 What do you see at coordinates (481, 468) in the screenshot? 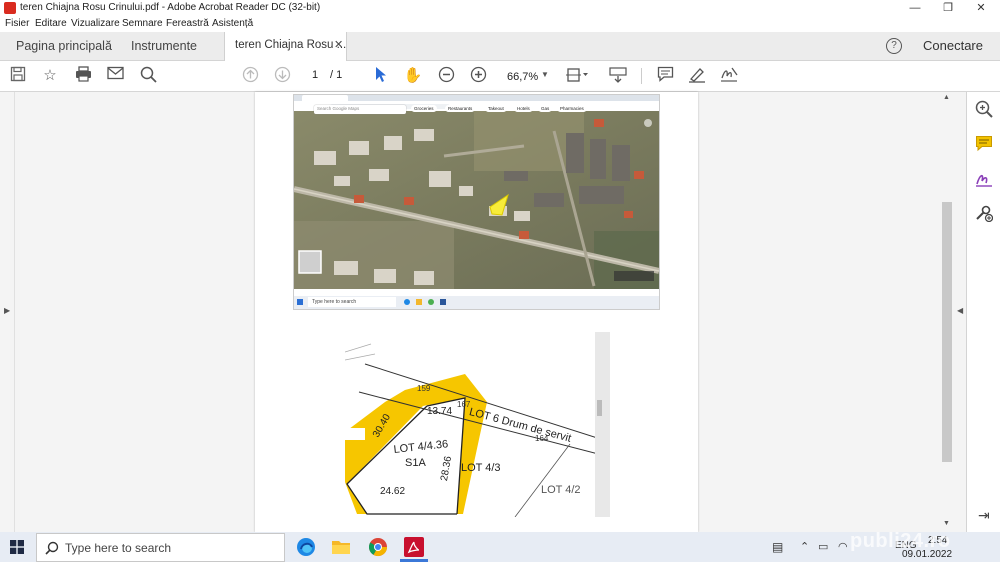
I see `lot-right-label: LOT 4/3` at bounding box center [481, 468].